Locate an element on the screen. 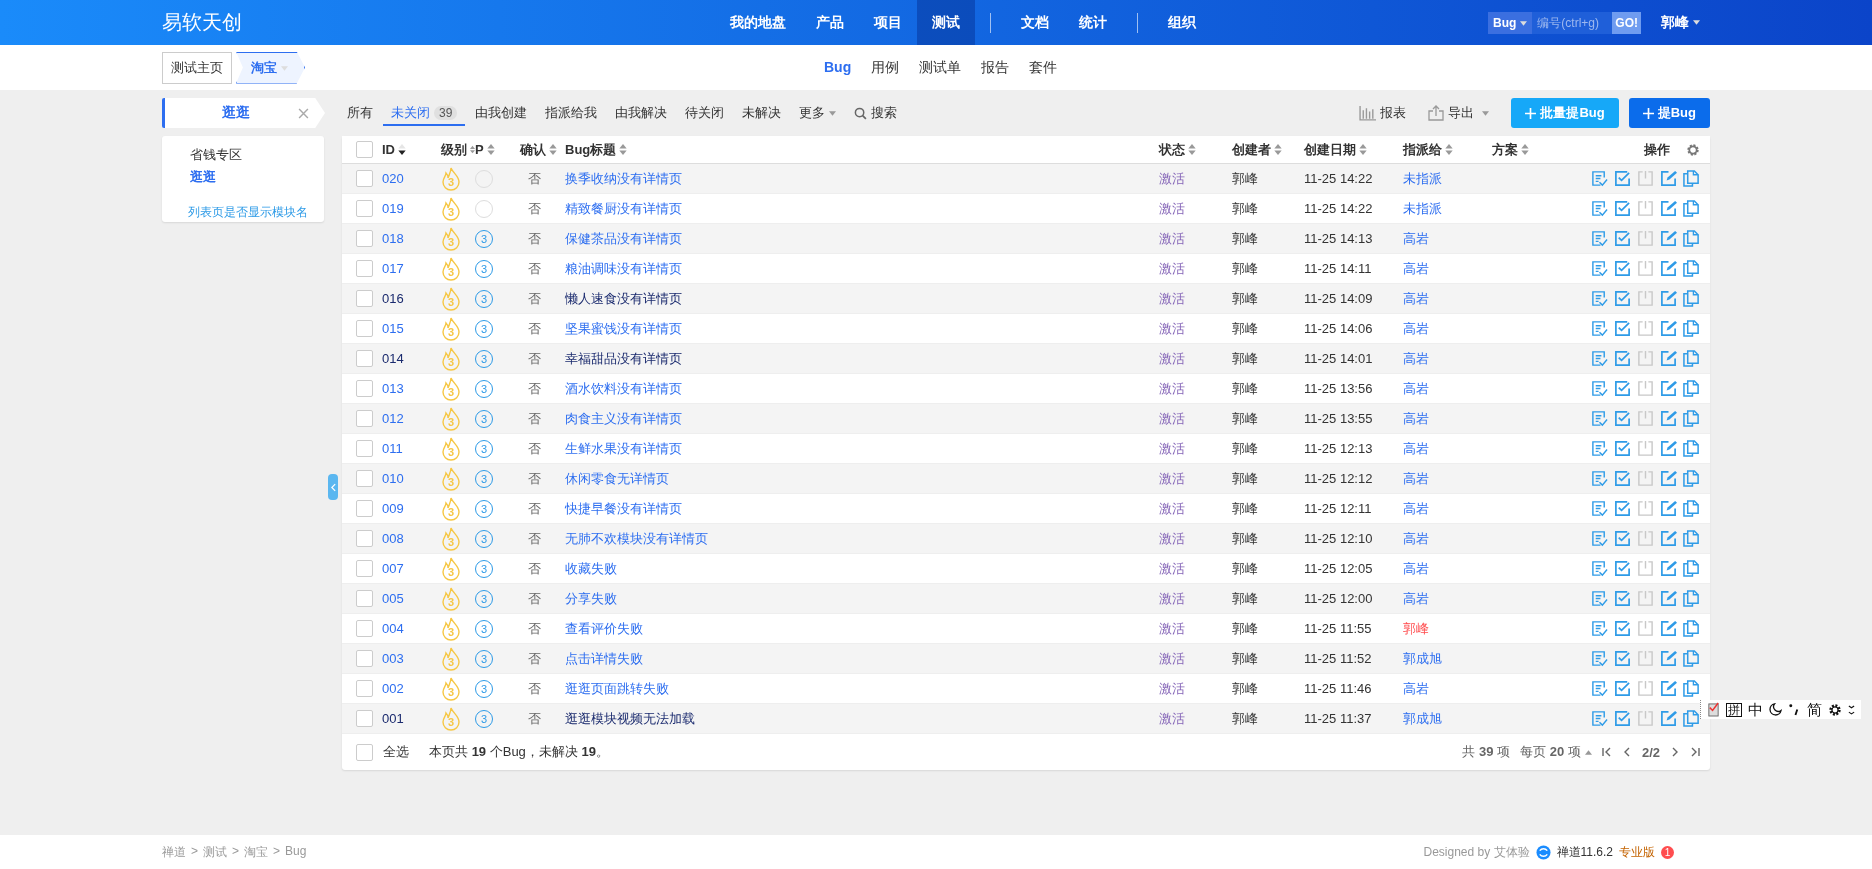 This screenshot has height=869, width=1872. bug-title-link: 精致餐厨没有详情页 is located at coordinates (623, 208).